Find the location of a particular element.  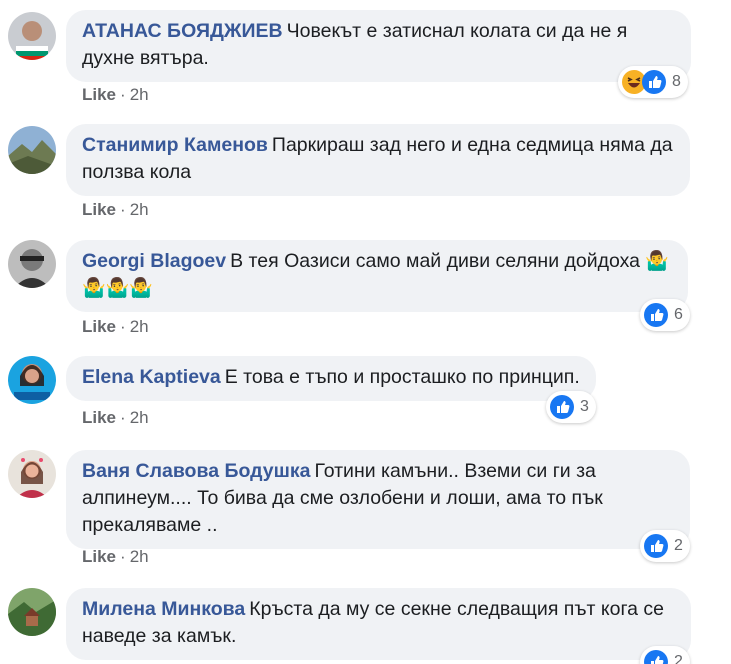

reactions-summary: 8 is located at coordinates (653, 82).